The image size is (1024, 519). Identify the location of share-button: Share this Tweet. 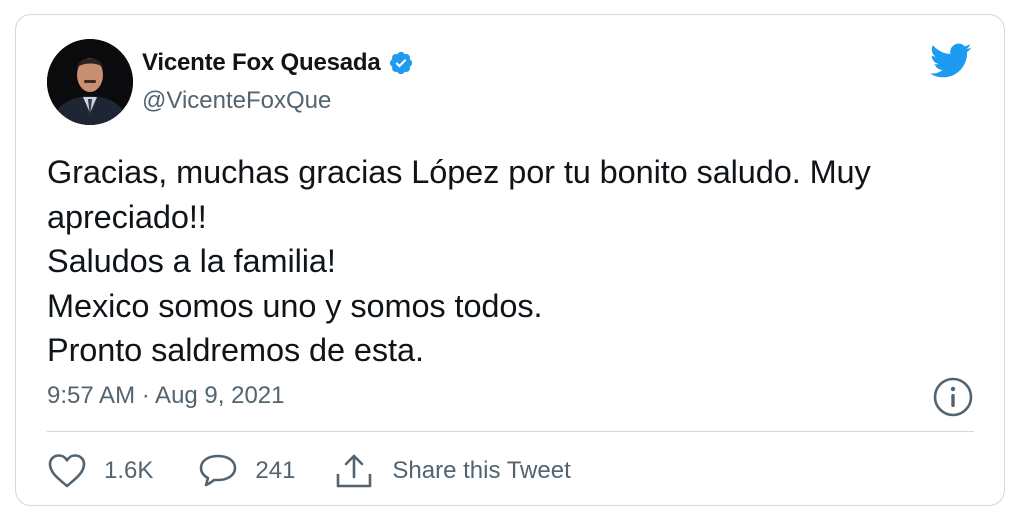
(453, 471).